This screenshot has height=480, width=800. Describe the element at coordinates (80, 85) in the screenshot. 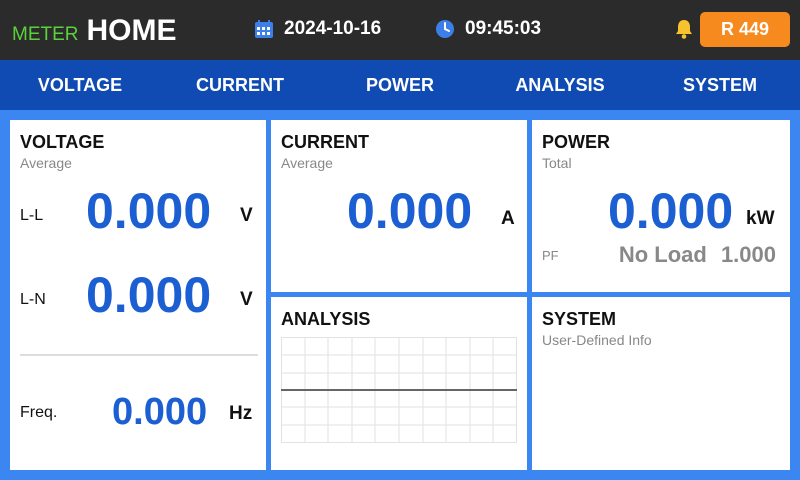

I see `tab-voltage: VOLTAGE` at that location.